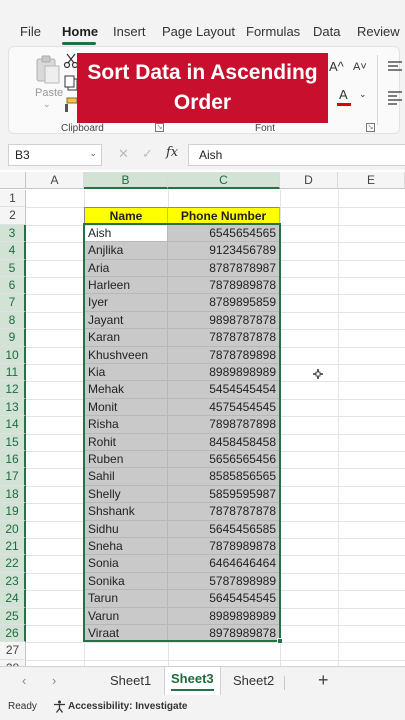  I want to click on row-header: 26, so click(13, 634).